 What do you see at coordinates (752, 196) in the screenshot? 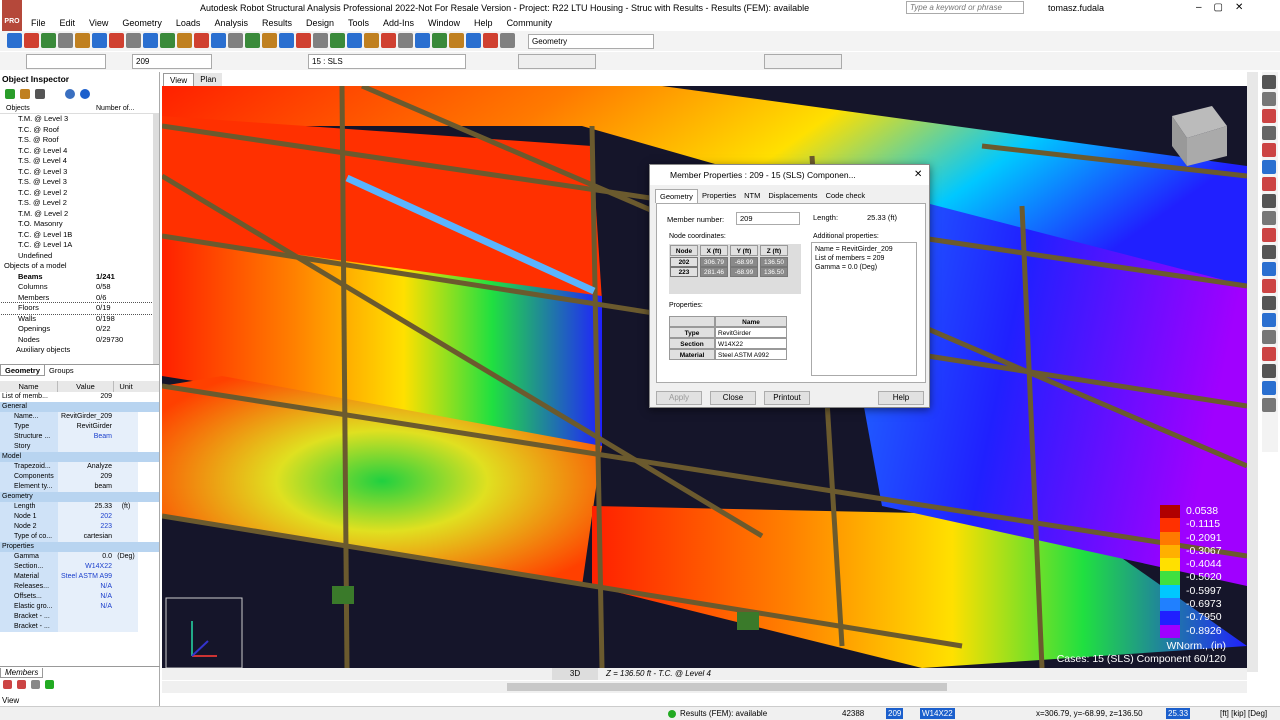
I see `dialog-tab-ntm: NTM` at bounding box center [752, 196].